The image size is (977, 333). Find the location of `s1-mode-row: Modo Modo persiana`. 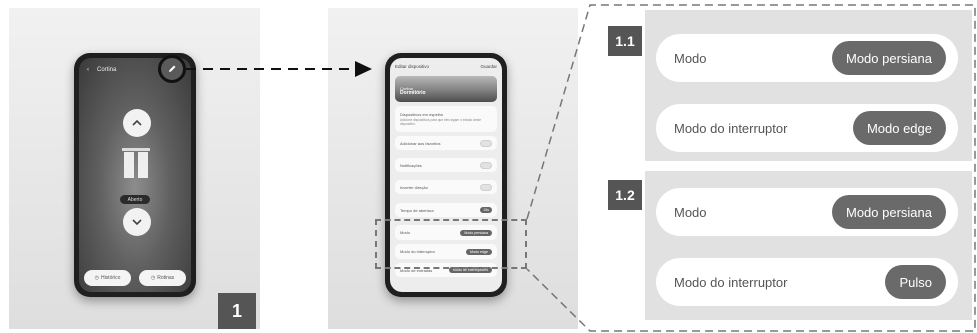

s1-mode-row: Modo Modo persiana is located at coordinates (807, 58).